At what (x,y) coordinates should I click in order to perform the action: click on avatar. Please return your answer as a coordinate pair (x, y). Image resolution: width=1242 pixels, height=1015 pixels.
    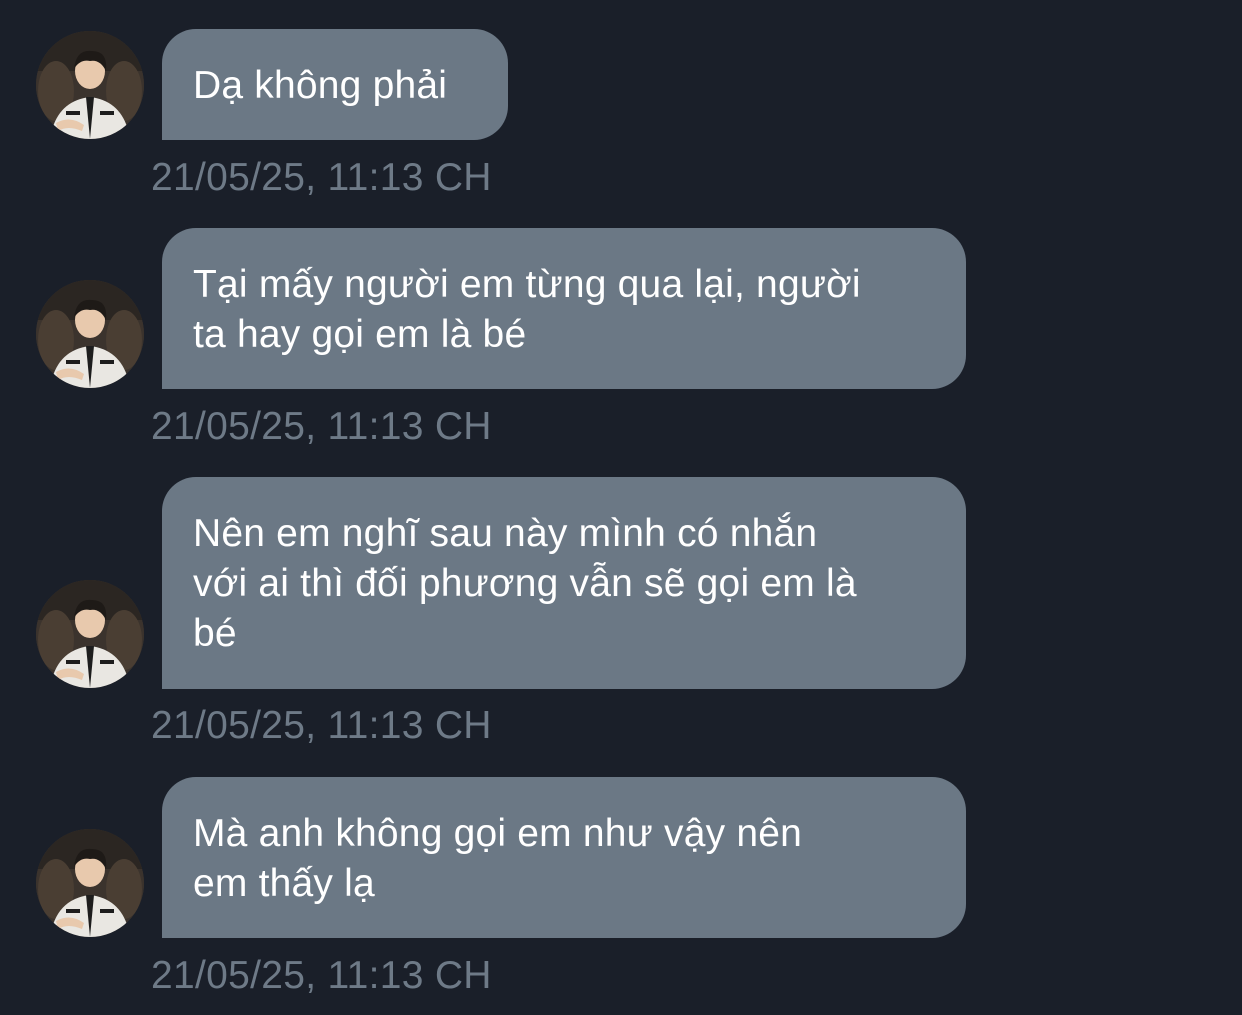
    Looking at the image, I should click on (90, 883).